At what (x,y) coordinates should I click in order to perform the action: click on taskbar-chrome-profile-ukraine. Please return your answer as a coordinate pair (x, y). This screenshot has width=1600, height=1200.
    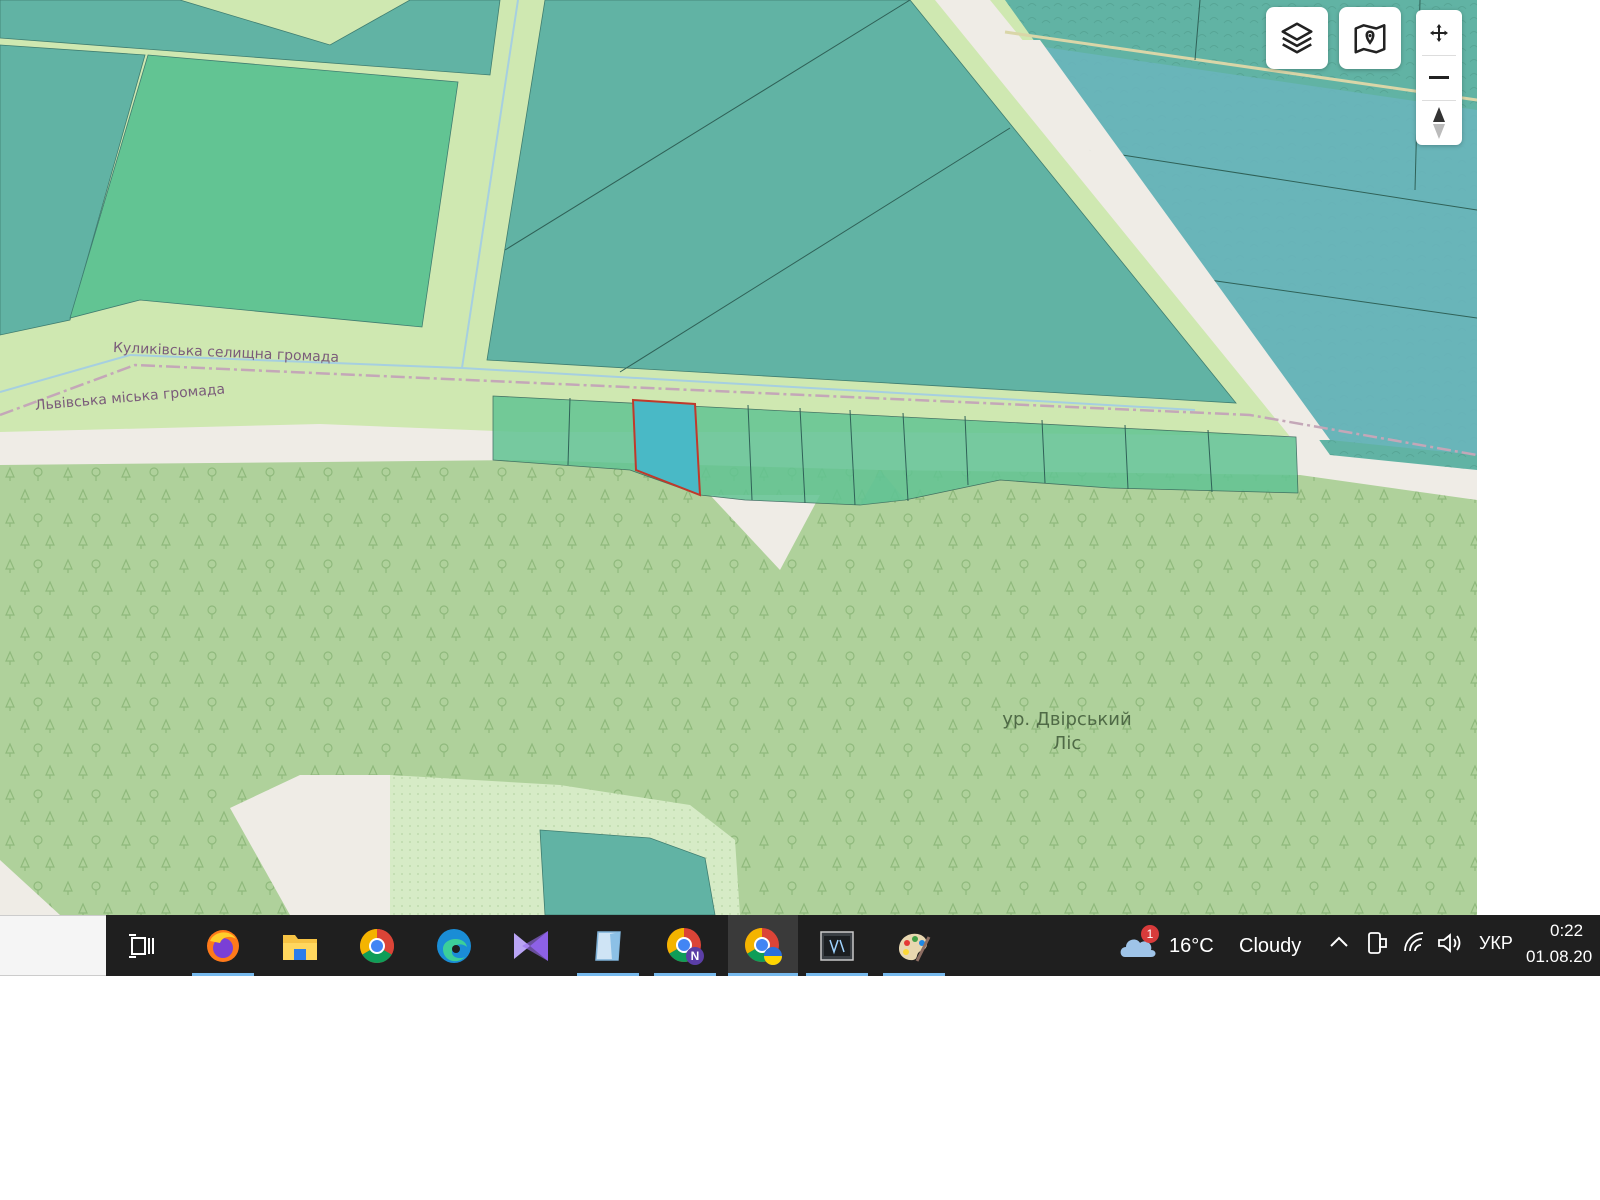
    Looking at the image, I should click on (763, 945).